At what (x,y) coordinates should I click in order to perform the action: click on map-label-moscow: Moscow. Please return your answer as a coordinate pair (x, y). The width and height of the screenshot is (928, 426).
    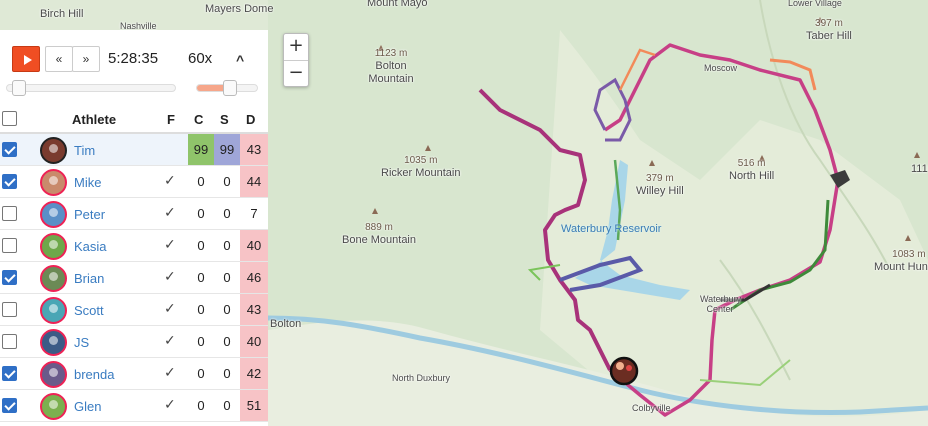
    Looking at the image, I should click on (721, 68).